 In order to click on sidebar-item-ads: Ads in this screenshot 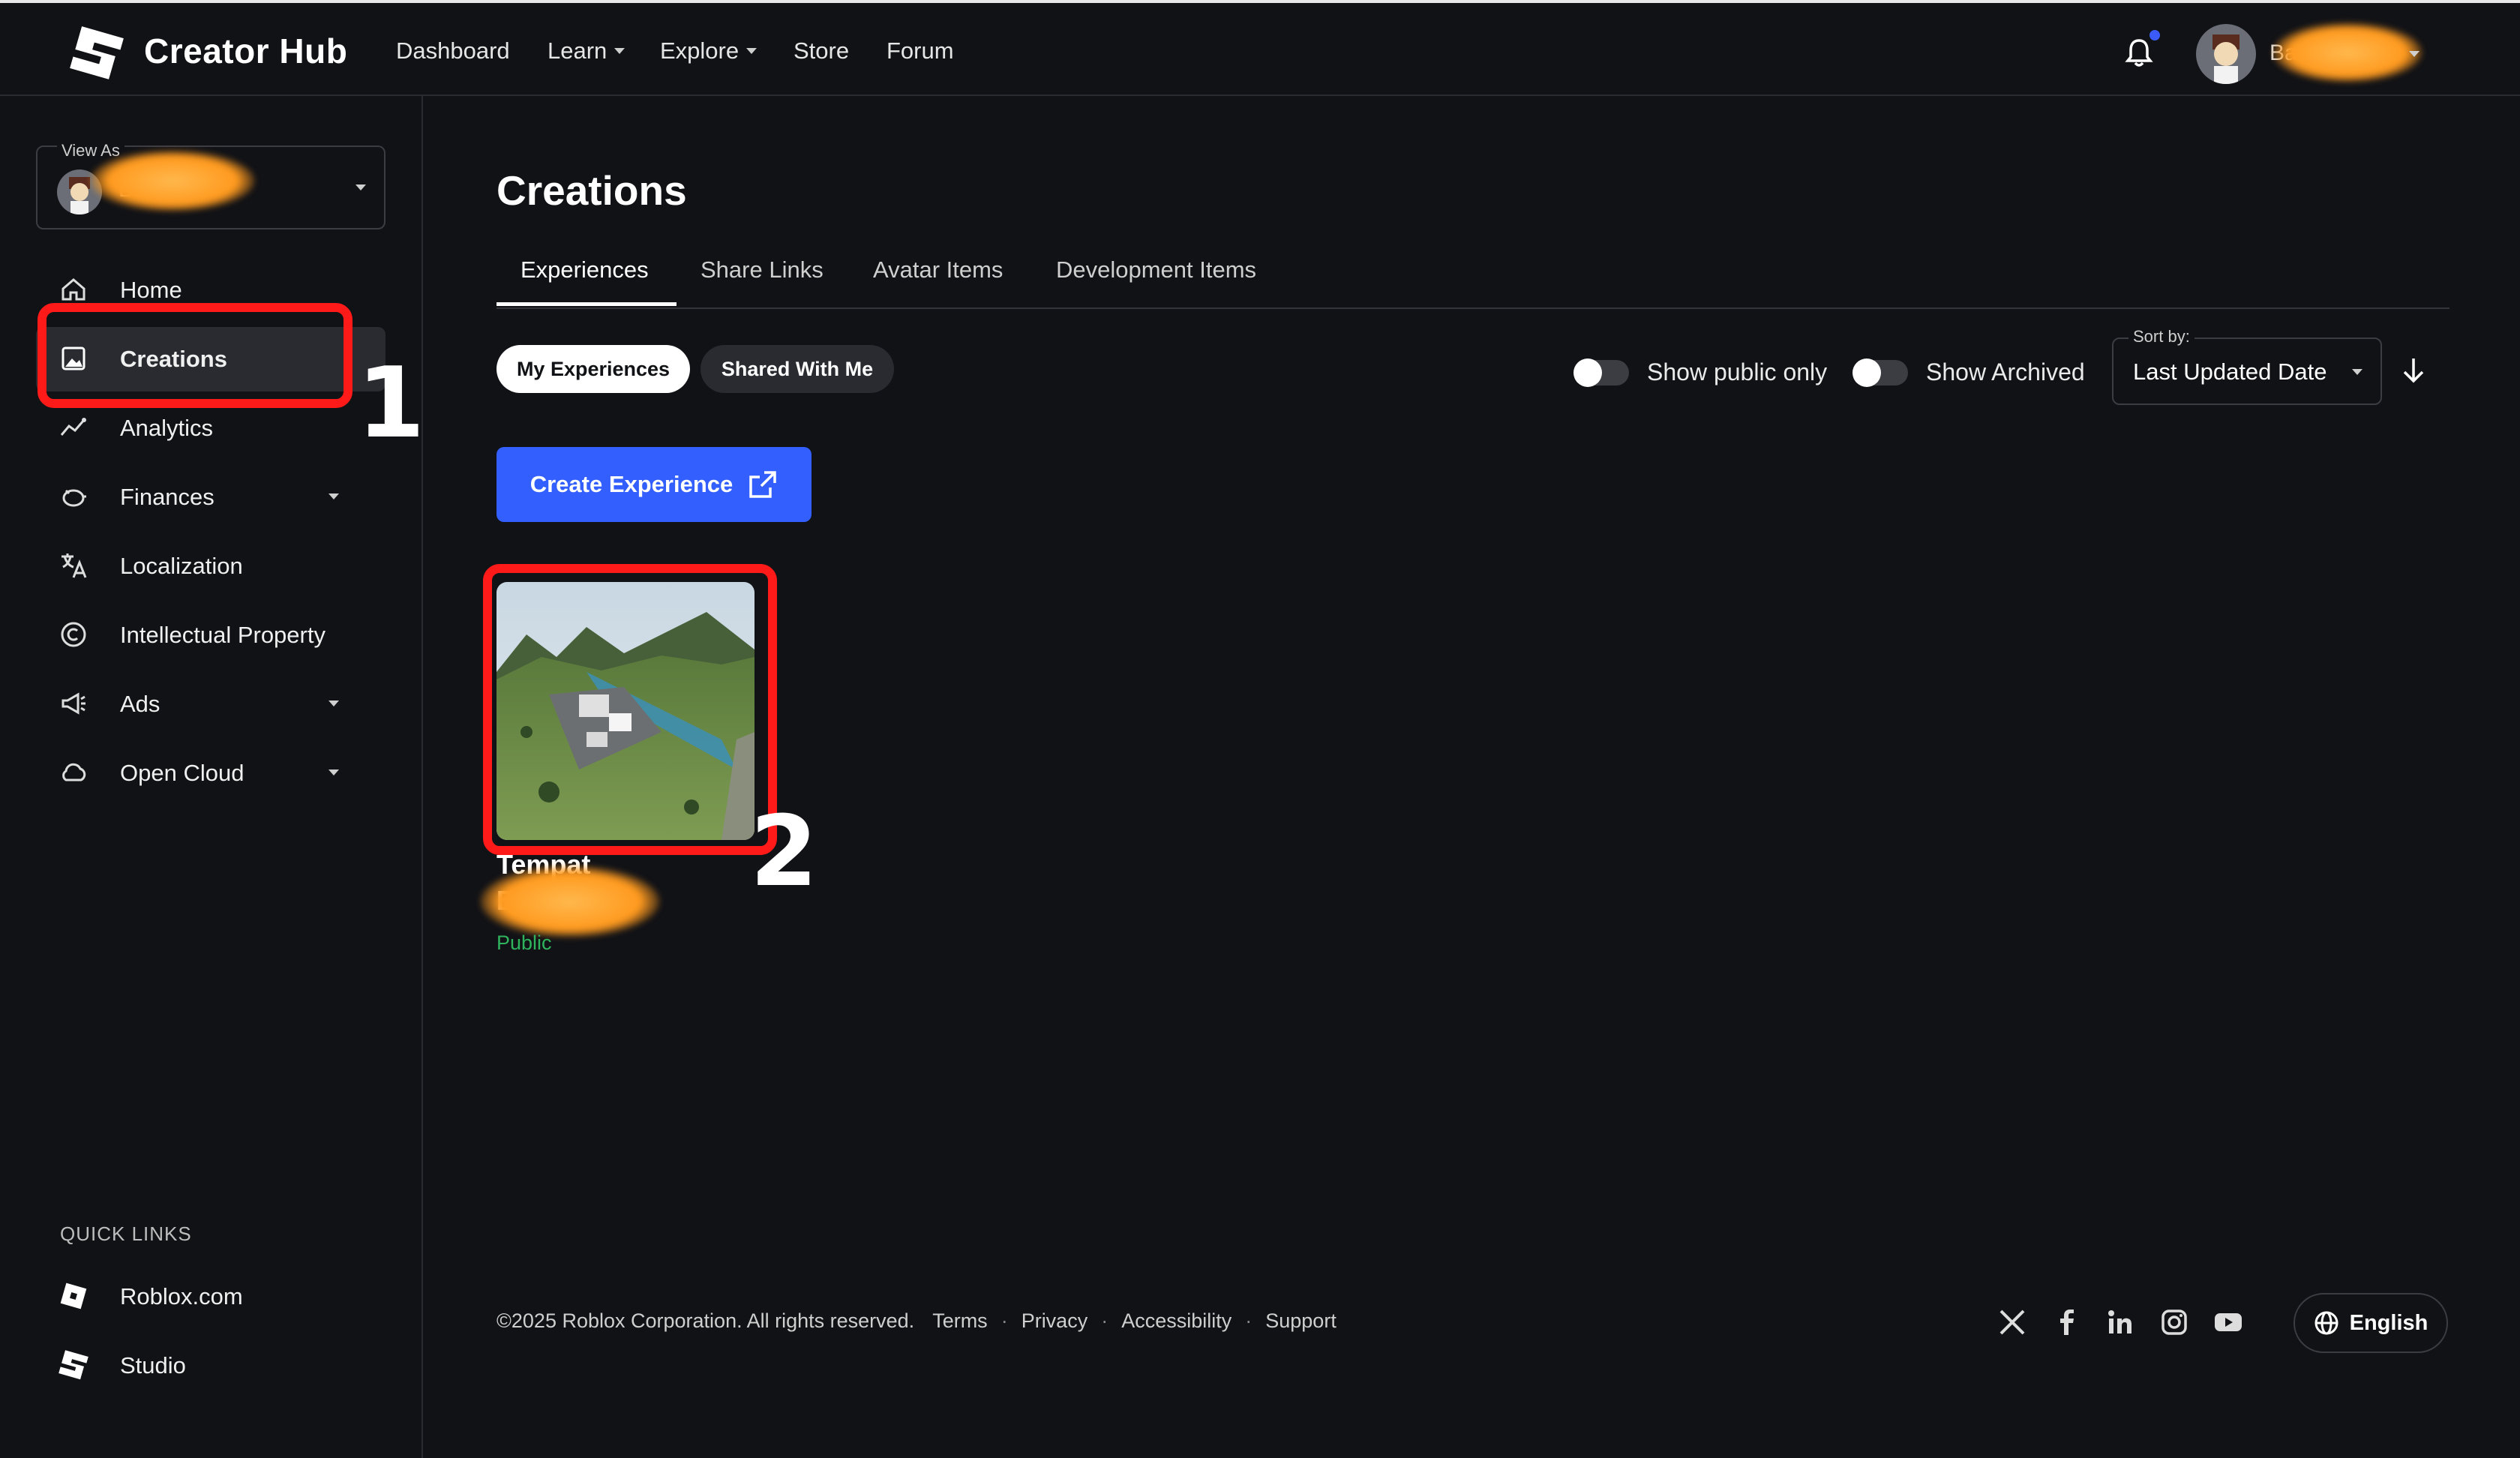, I will do `click(211, 704)`.